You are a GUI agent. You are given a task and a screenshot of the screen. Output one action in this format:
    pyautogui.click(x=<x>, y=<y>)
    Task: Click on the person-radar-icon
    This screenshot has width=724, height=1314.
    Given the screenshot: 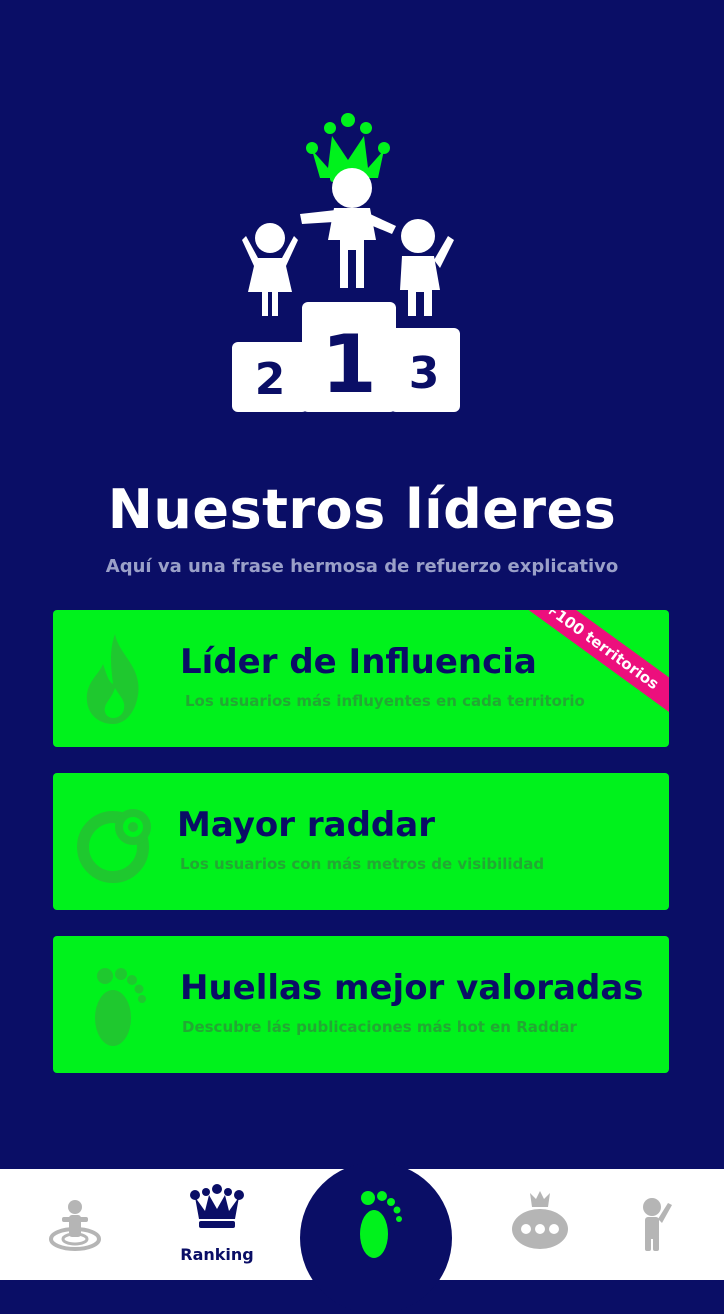 What is the action you would take?
    pyautogui.click(x=75, y=1225)
    